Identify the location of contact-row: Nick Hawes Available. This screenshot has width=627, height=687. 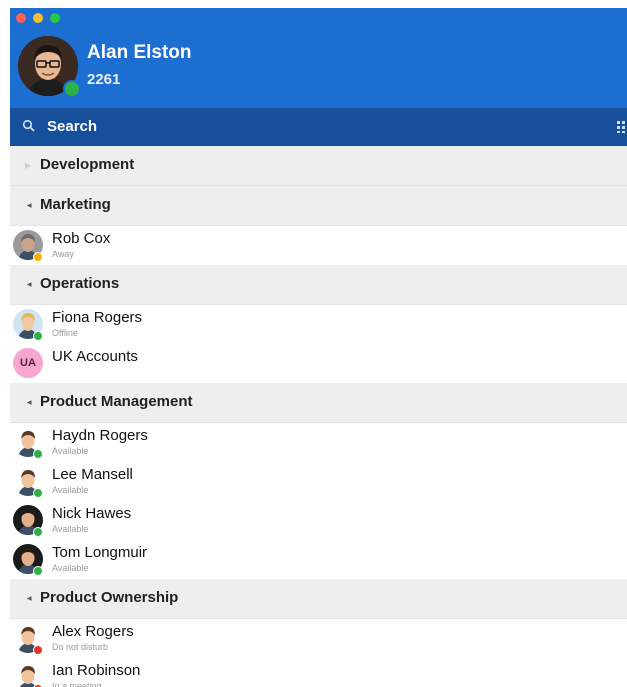
(318, 520).